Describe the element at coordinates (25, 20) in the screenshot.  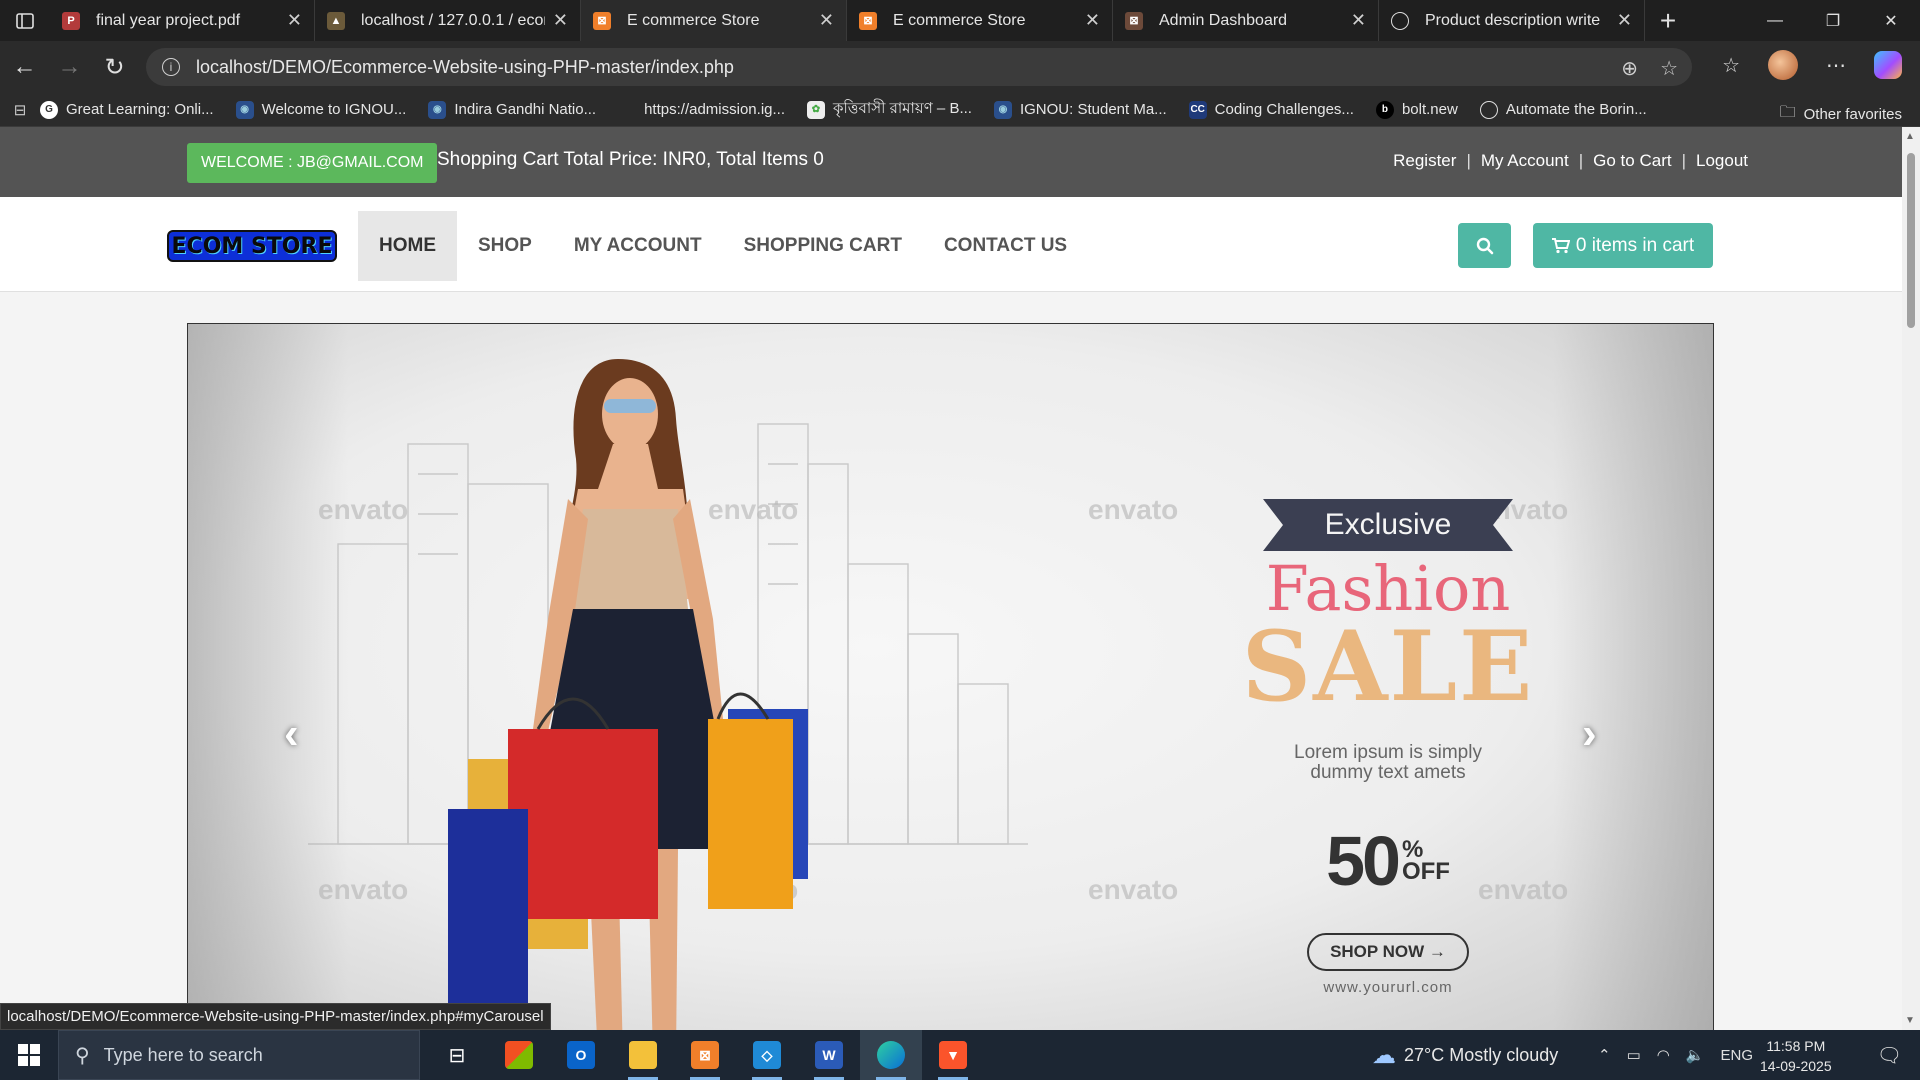
I see `tab-actions-icon` at that location.